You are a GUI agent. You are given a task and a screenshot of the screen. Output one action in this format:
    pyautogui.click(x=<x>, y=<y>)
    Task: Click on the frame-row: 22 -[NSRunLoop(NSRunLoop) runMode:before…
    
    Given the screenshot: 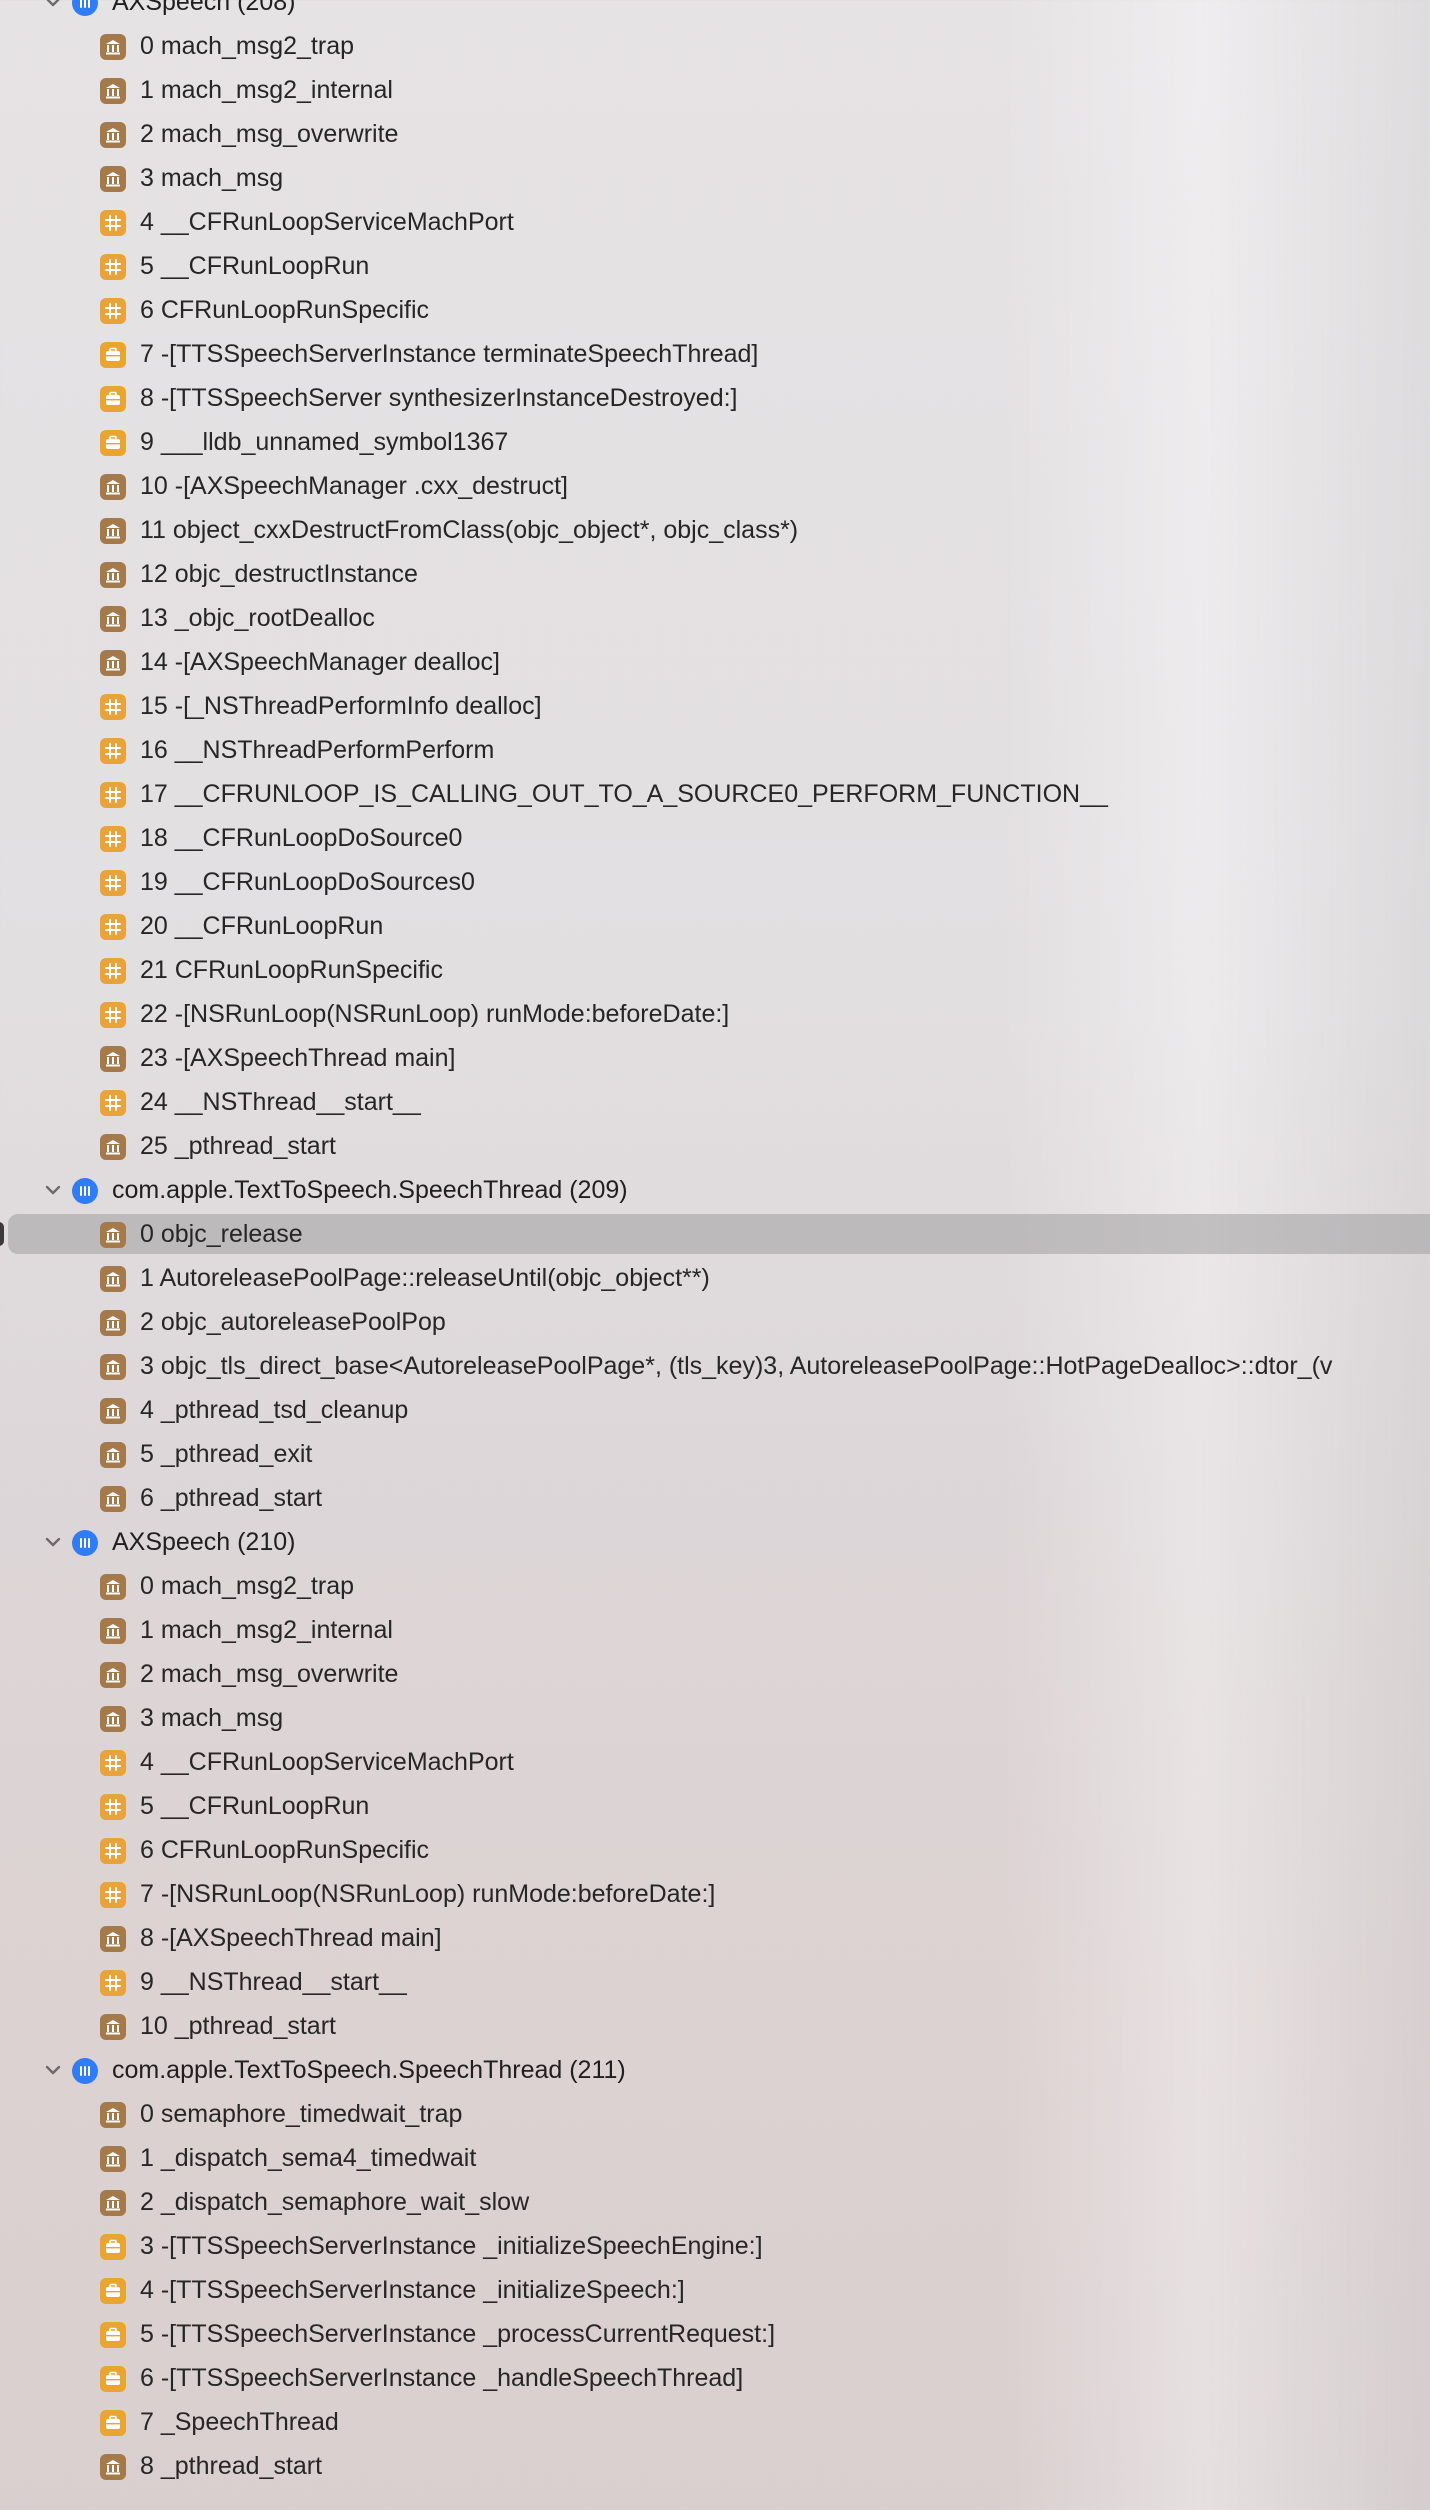 What is the action you would take?
    pyautogui.click(x=715, y=1014)
    